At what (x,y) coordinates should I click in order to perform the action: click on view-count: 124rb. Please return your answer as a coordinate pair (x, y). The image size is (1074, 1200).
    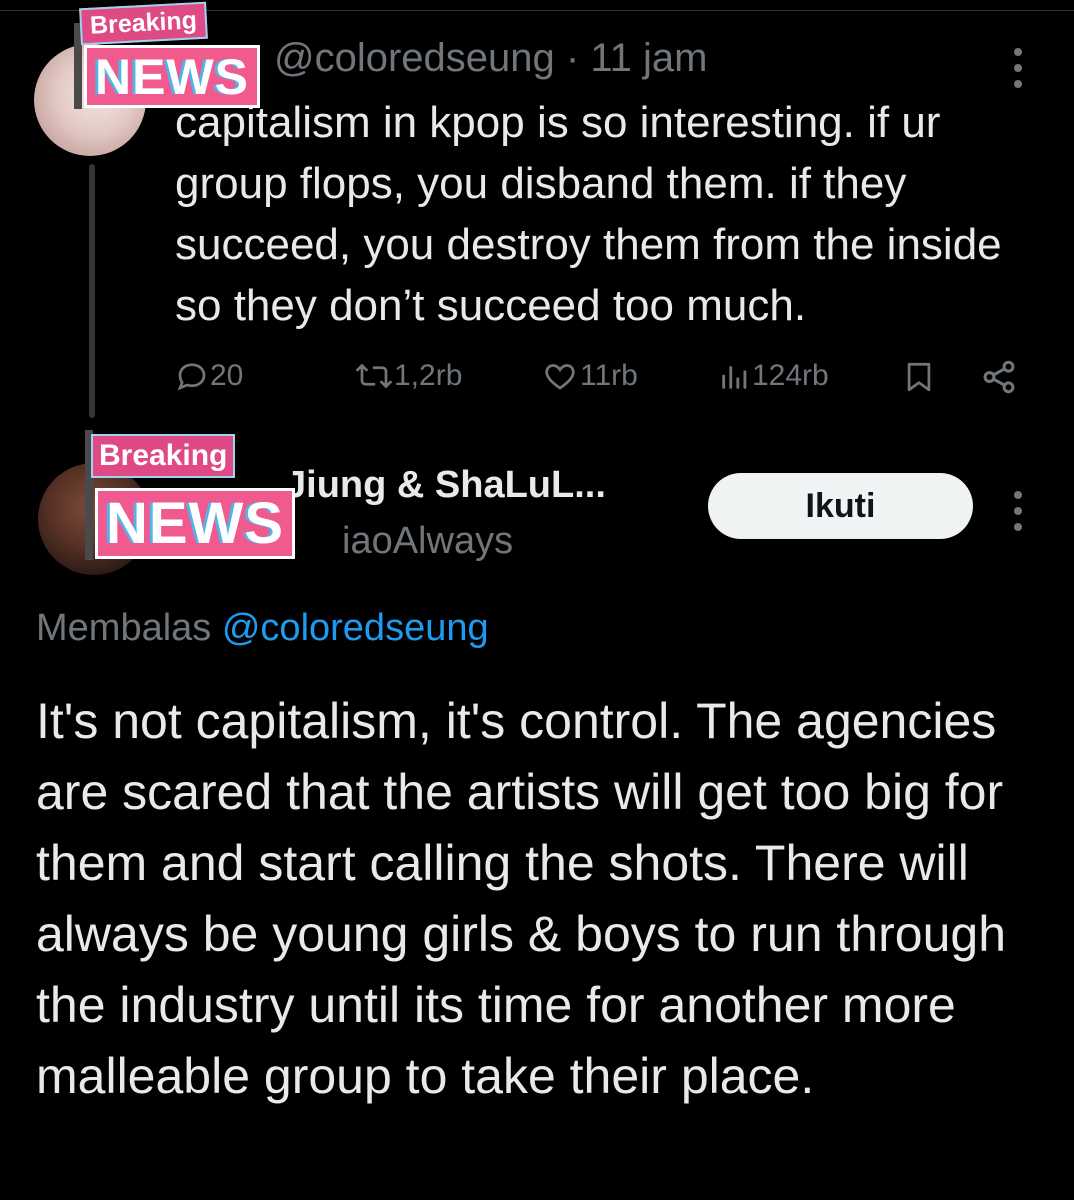
    Looking at the image, I should click on (790, 375).